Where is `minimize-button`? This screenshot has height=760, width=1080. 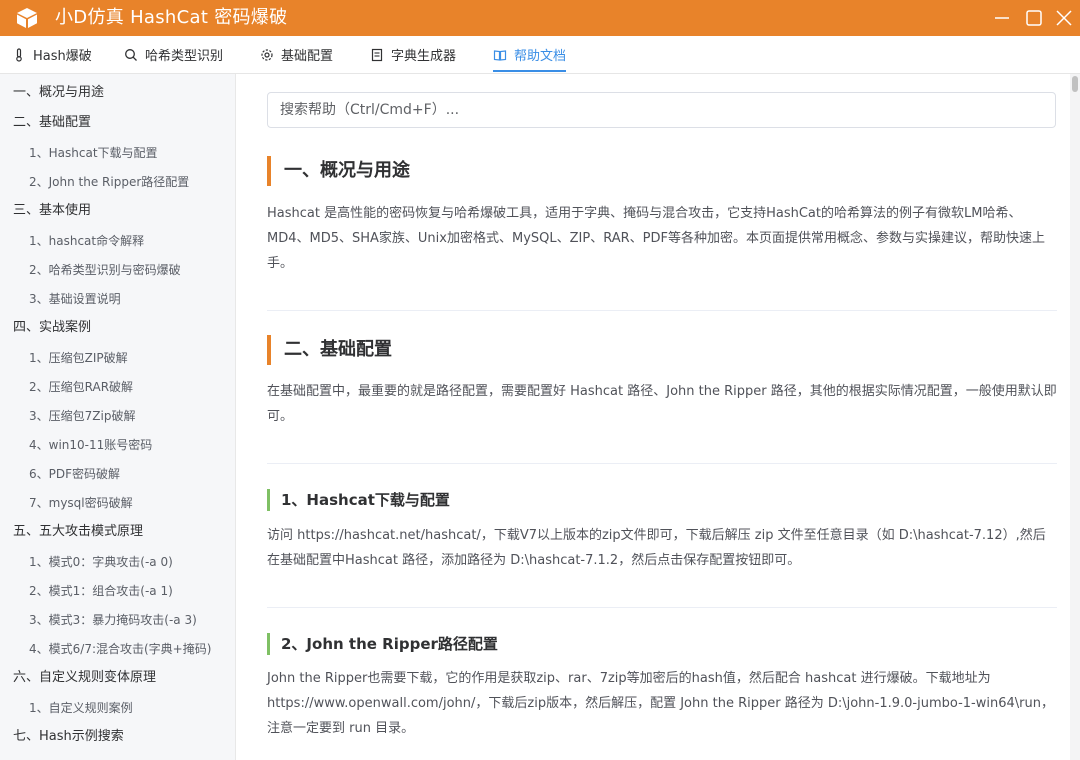 minimize-button is located at coordinates (1002, 18).